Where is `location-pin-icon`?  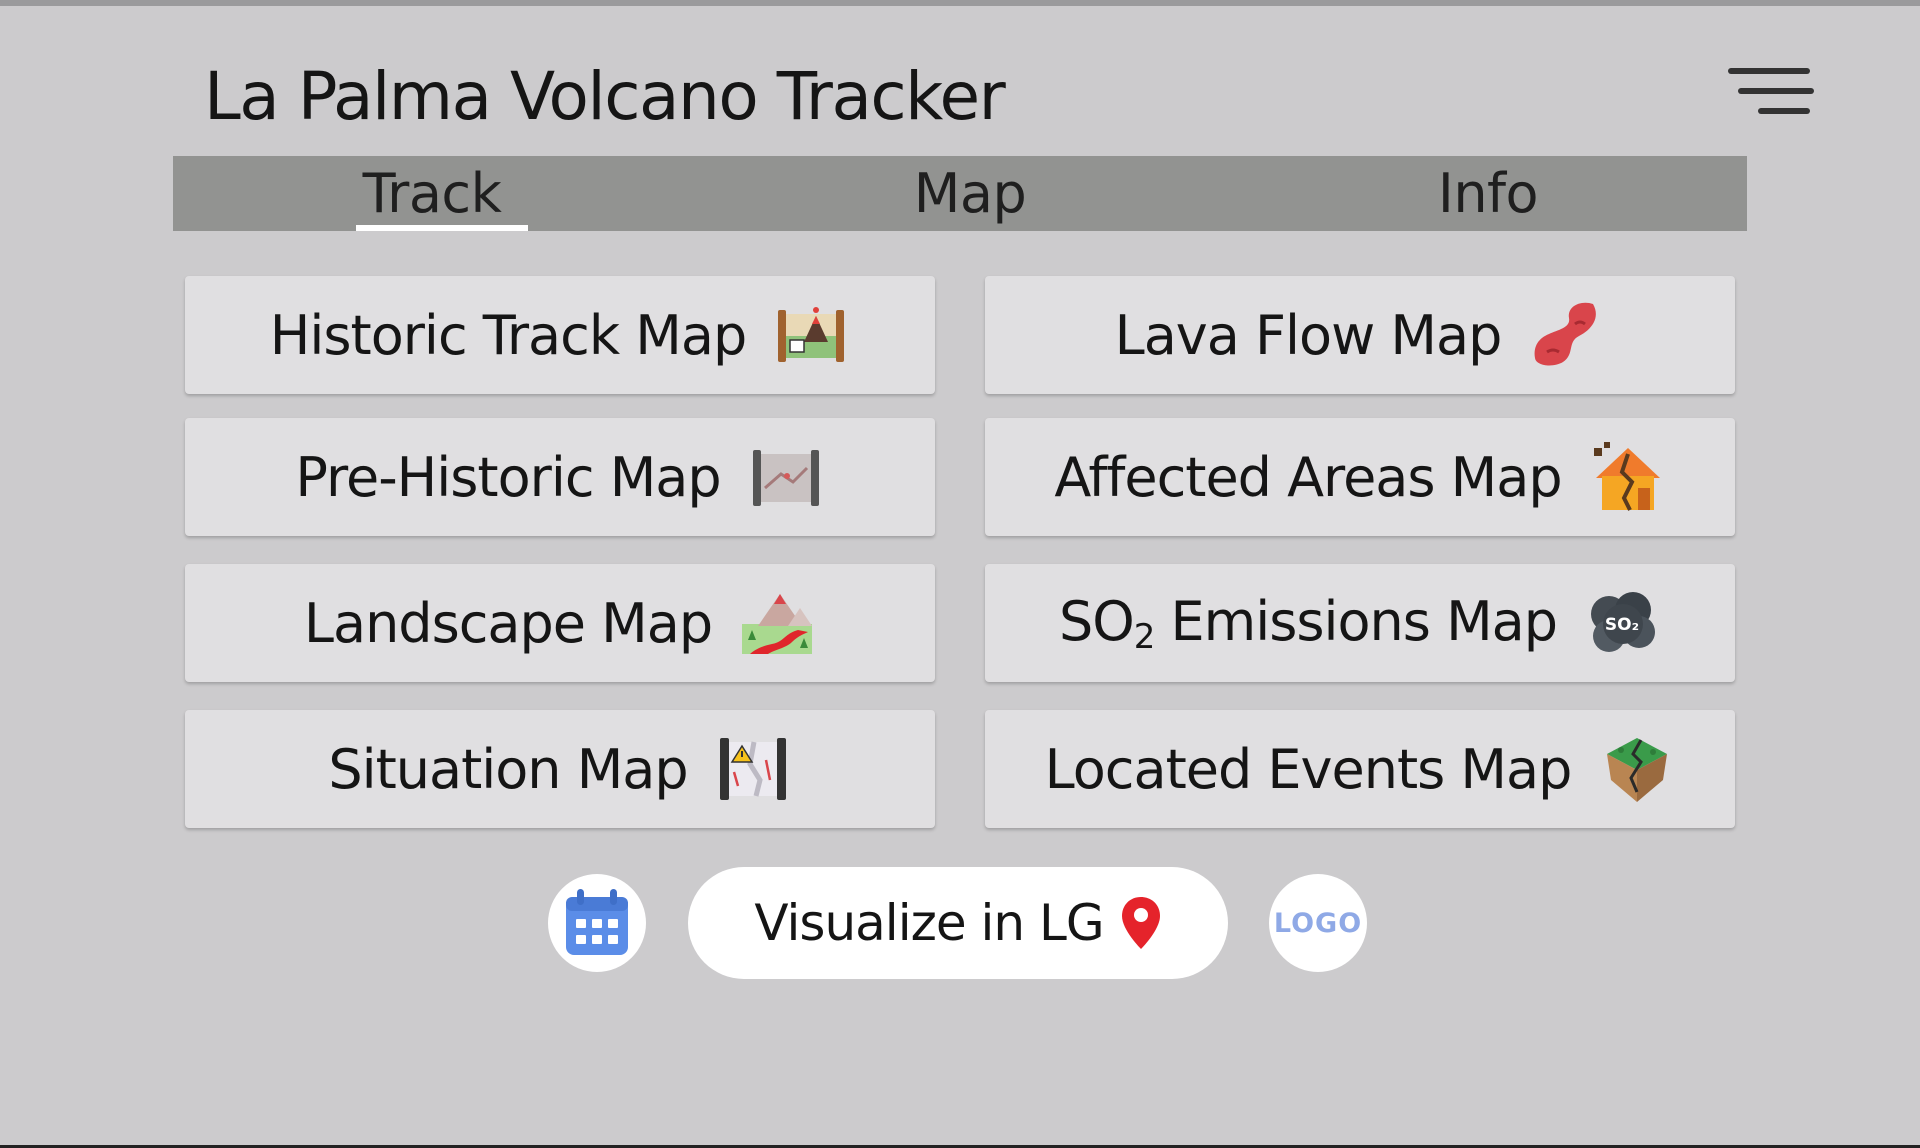
location-pin-icon is located at coordinates (1140, 923).